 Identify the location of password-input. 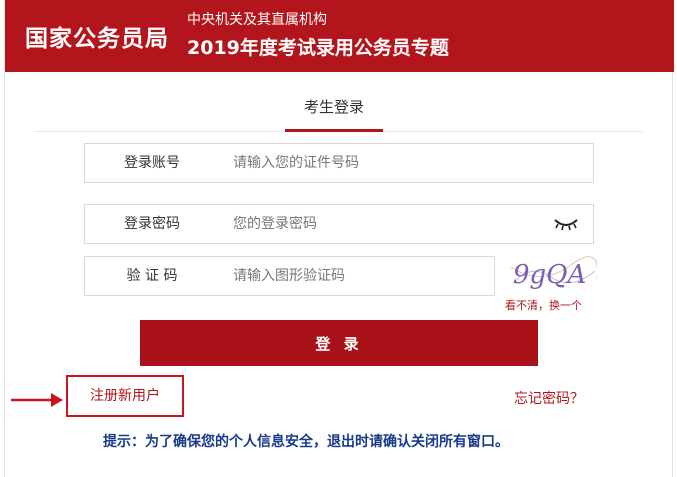
(383, 224).